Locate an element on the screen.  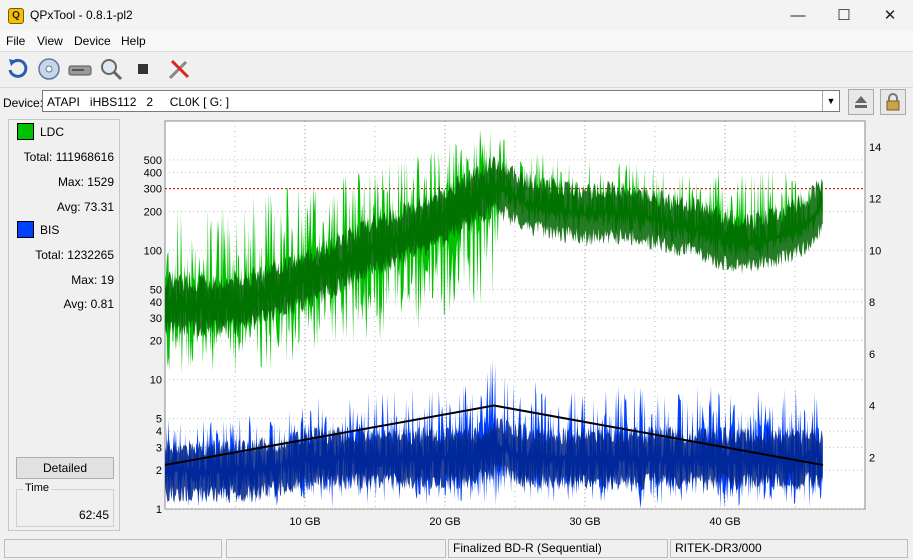
ldc-total: Total: 111968616 is located at coordinates (68, 157).